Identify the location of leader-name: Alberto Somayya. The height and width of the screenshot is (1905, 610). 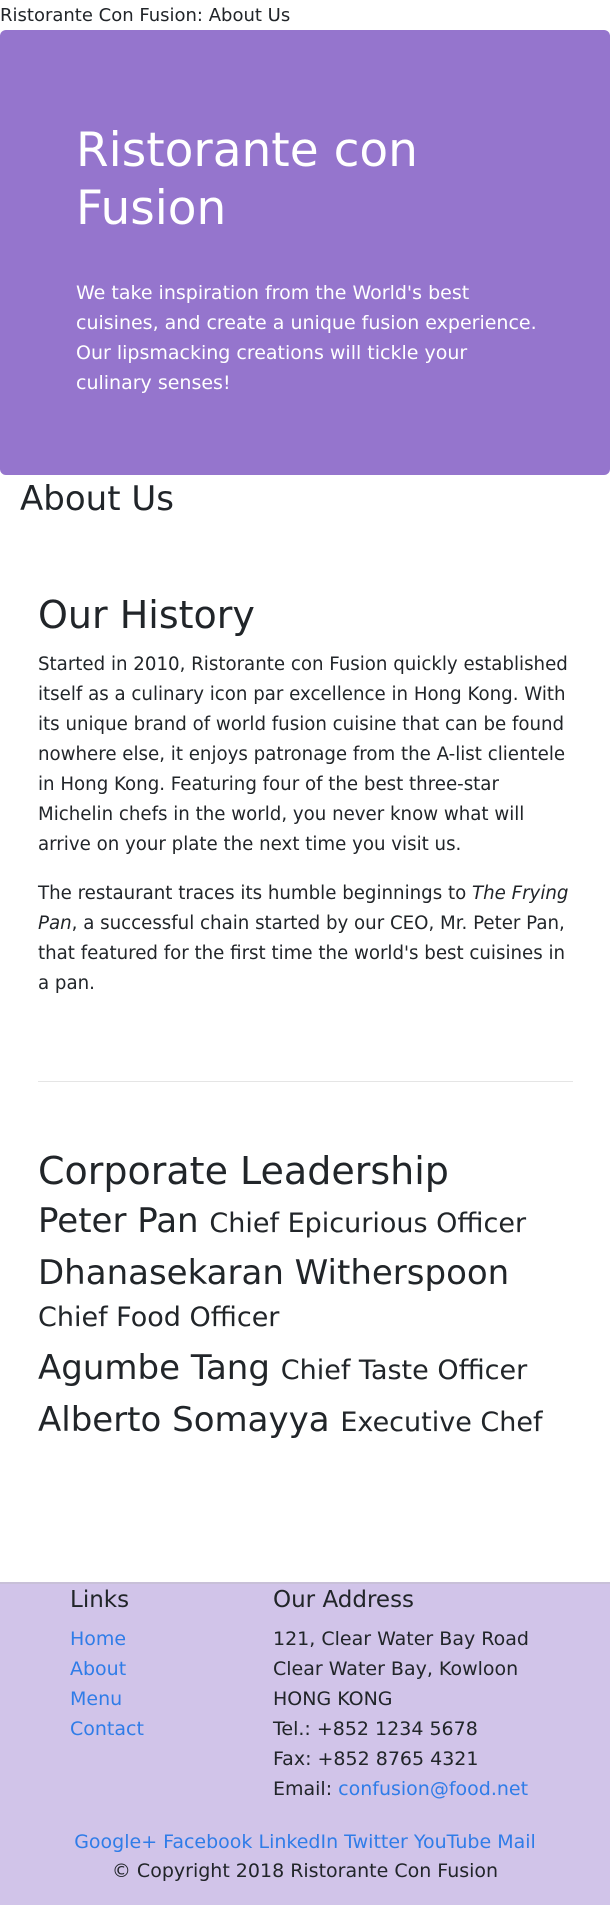
(184, 1420).